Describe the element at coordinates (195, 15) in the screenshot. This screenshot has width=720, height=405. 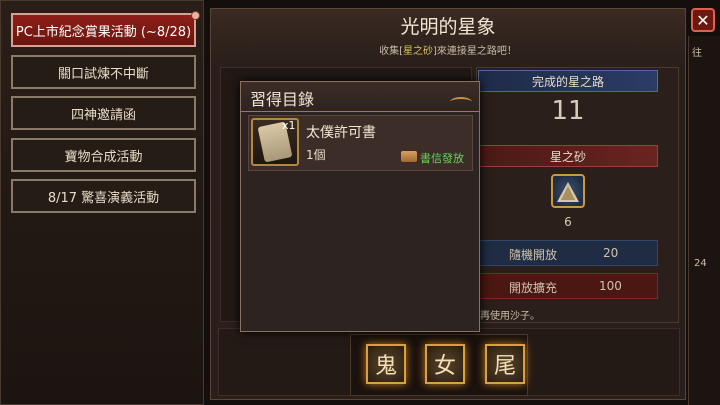
I see `notification-dot` at that location.